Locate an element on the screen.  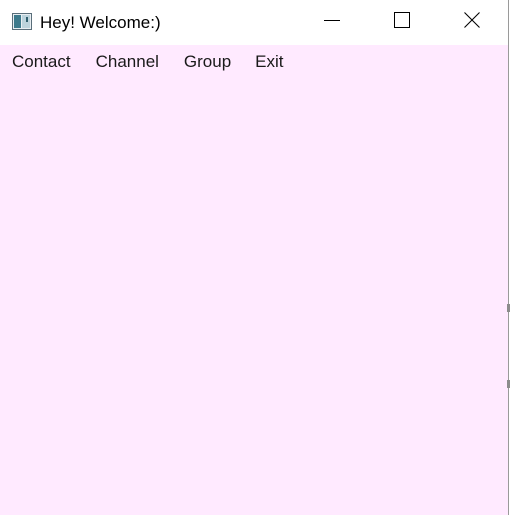
maximize-icon is located at coordinates (402, 22).